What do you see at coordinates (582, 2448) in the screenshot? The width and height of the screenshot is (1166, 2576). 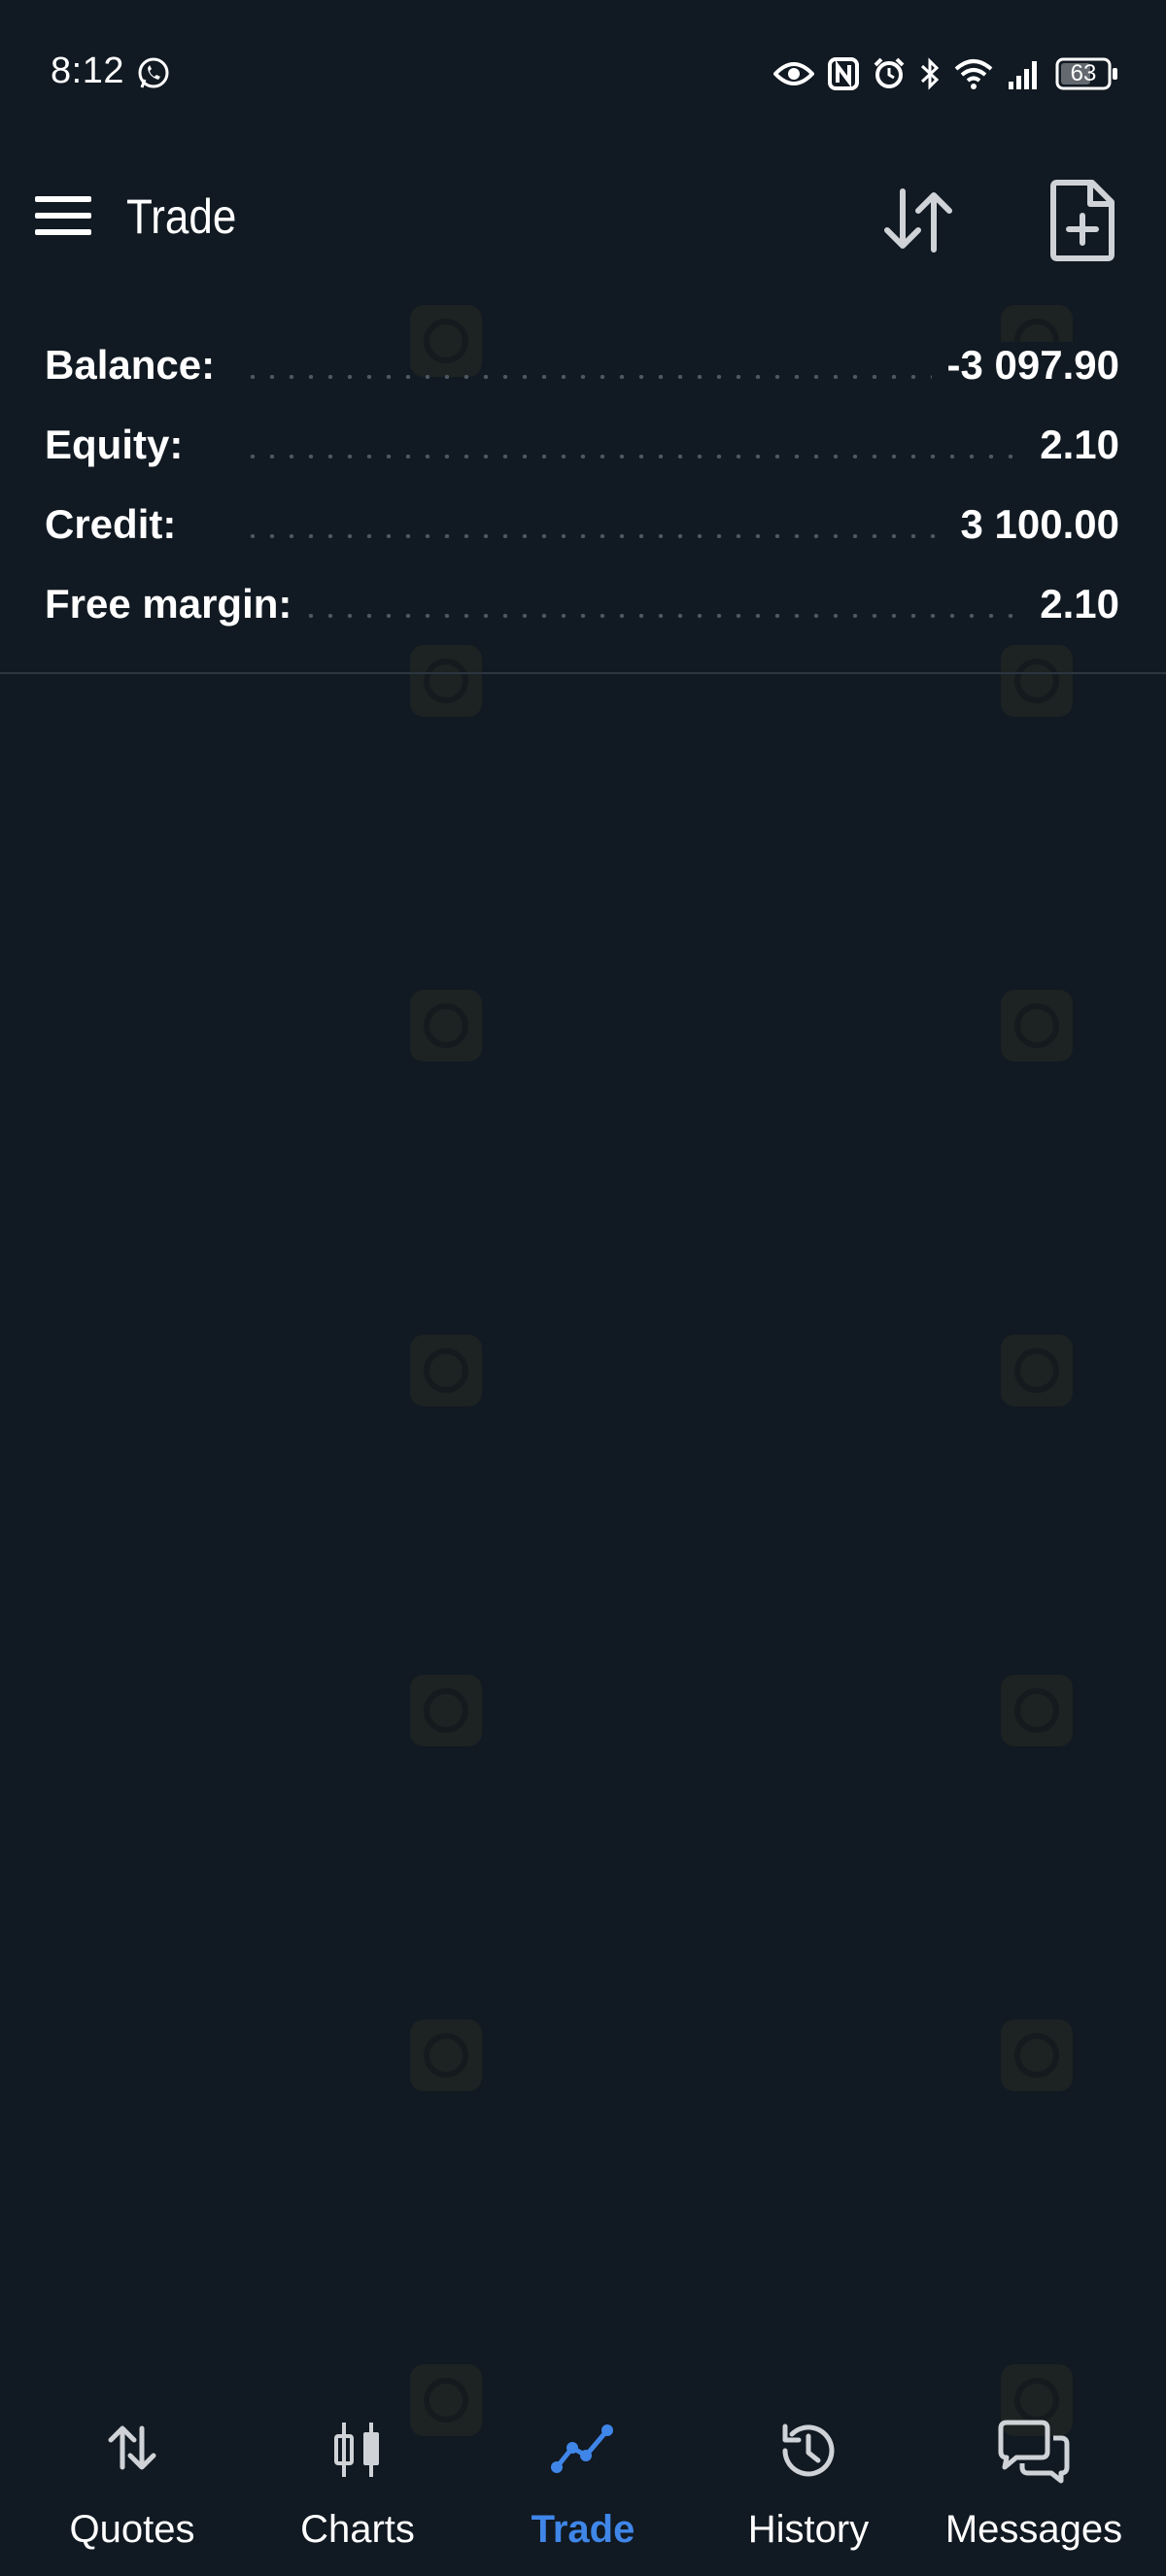 I see `trade-icon` at bounding box center [582, 2448].